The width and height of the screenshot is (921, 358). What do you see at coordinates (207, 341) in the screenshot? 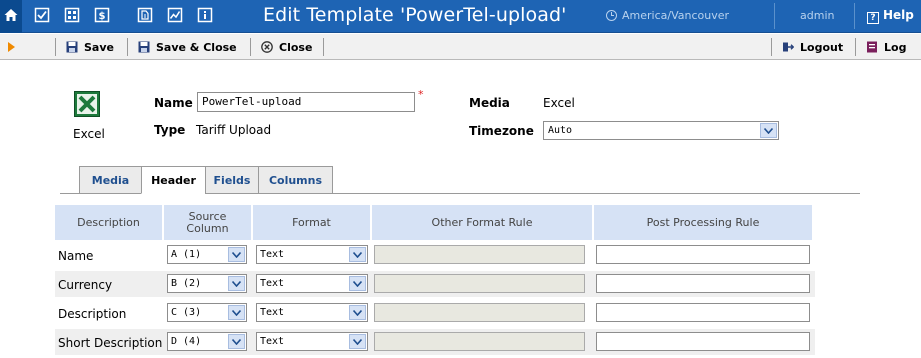
I see `source-column-select: D (4)` at bounding box center [207, 341].